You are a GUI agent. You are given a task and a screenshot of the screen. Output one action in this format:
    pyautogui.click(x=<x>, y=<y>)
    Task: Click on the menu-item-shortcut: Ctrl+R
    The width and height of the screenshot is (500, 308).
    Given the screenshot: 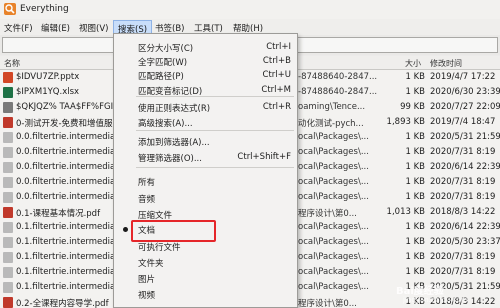 What is the action you would take?
    pyautogui.click(x=276, y=107)
    